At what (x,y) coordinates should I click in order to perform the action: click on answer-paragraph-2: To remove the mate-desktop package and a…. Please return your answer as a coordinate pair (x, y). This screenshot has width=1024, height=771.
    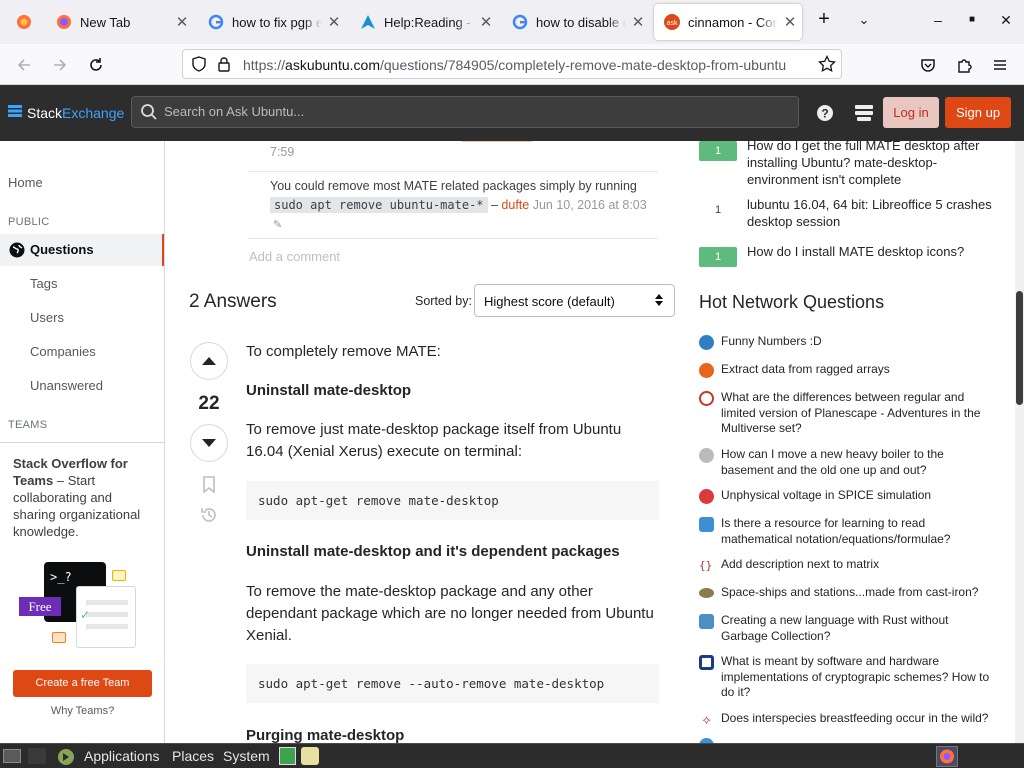
    Looking at the image, I should click on (450, 613).